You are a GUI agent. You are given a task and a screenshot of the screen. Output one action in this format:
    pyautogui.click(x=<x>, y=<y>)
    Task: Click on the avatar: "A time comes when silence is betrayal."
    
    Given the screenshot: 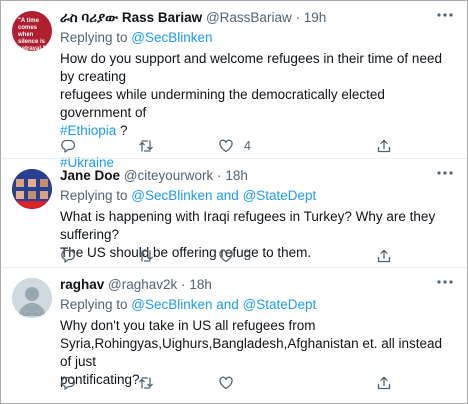 What is the action you would take?
    pyautogui.click(x=32, y=31)
    